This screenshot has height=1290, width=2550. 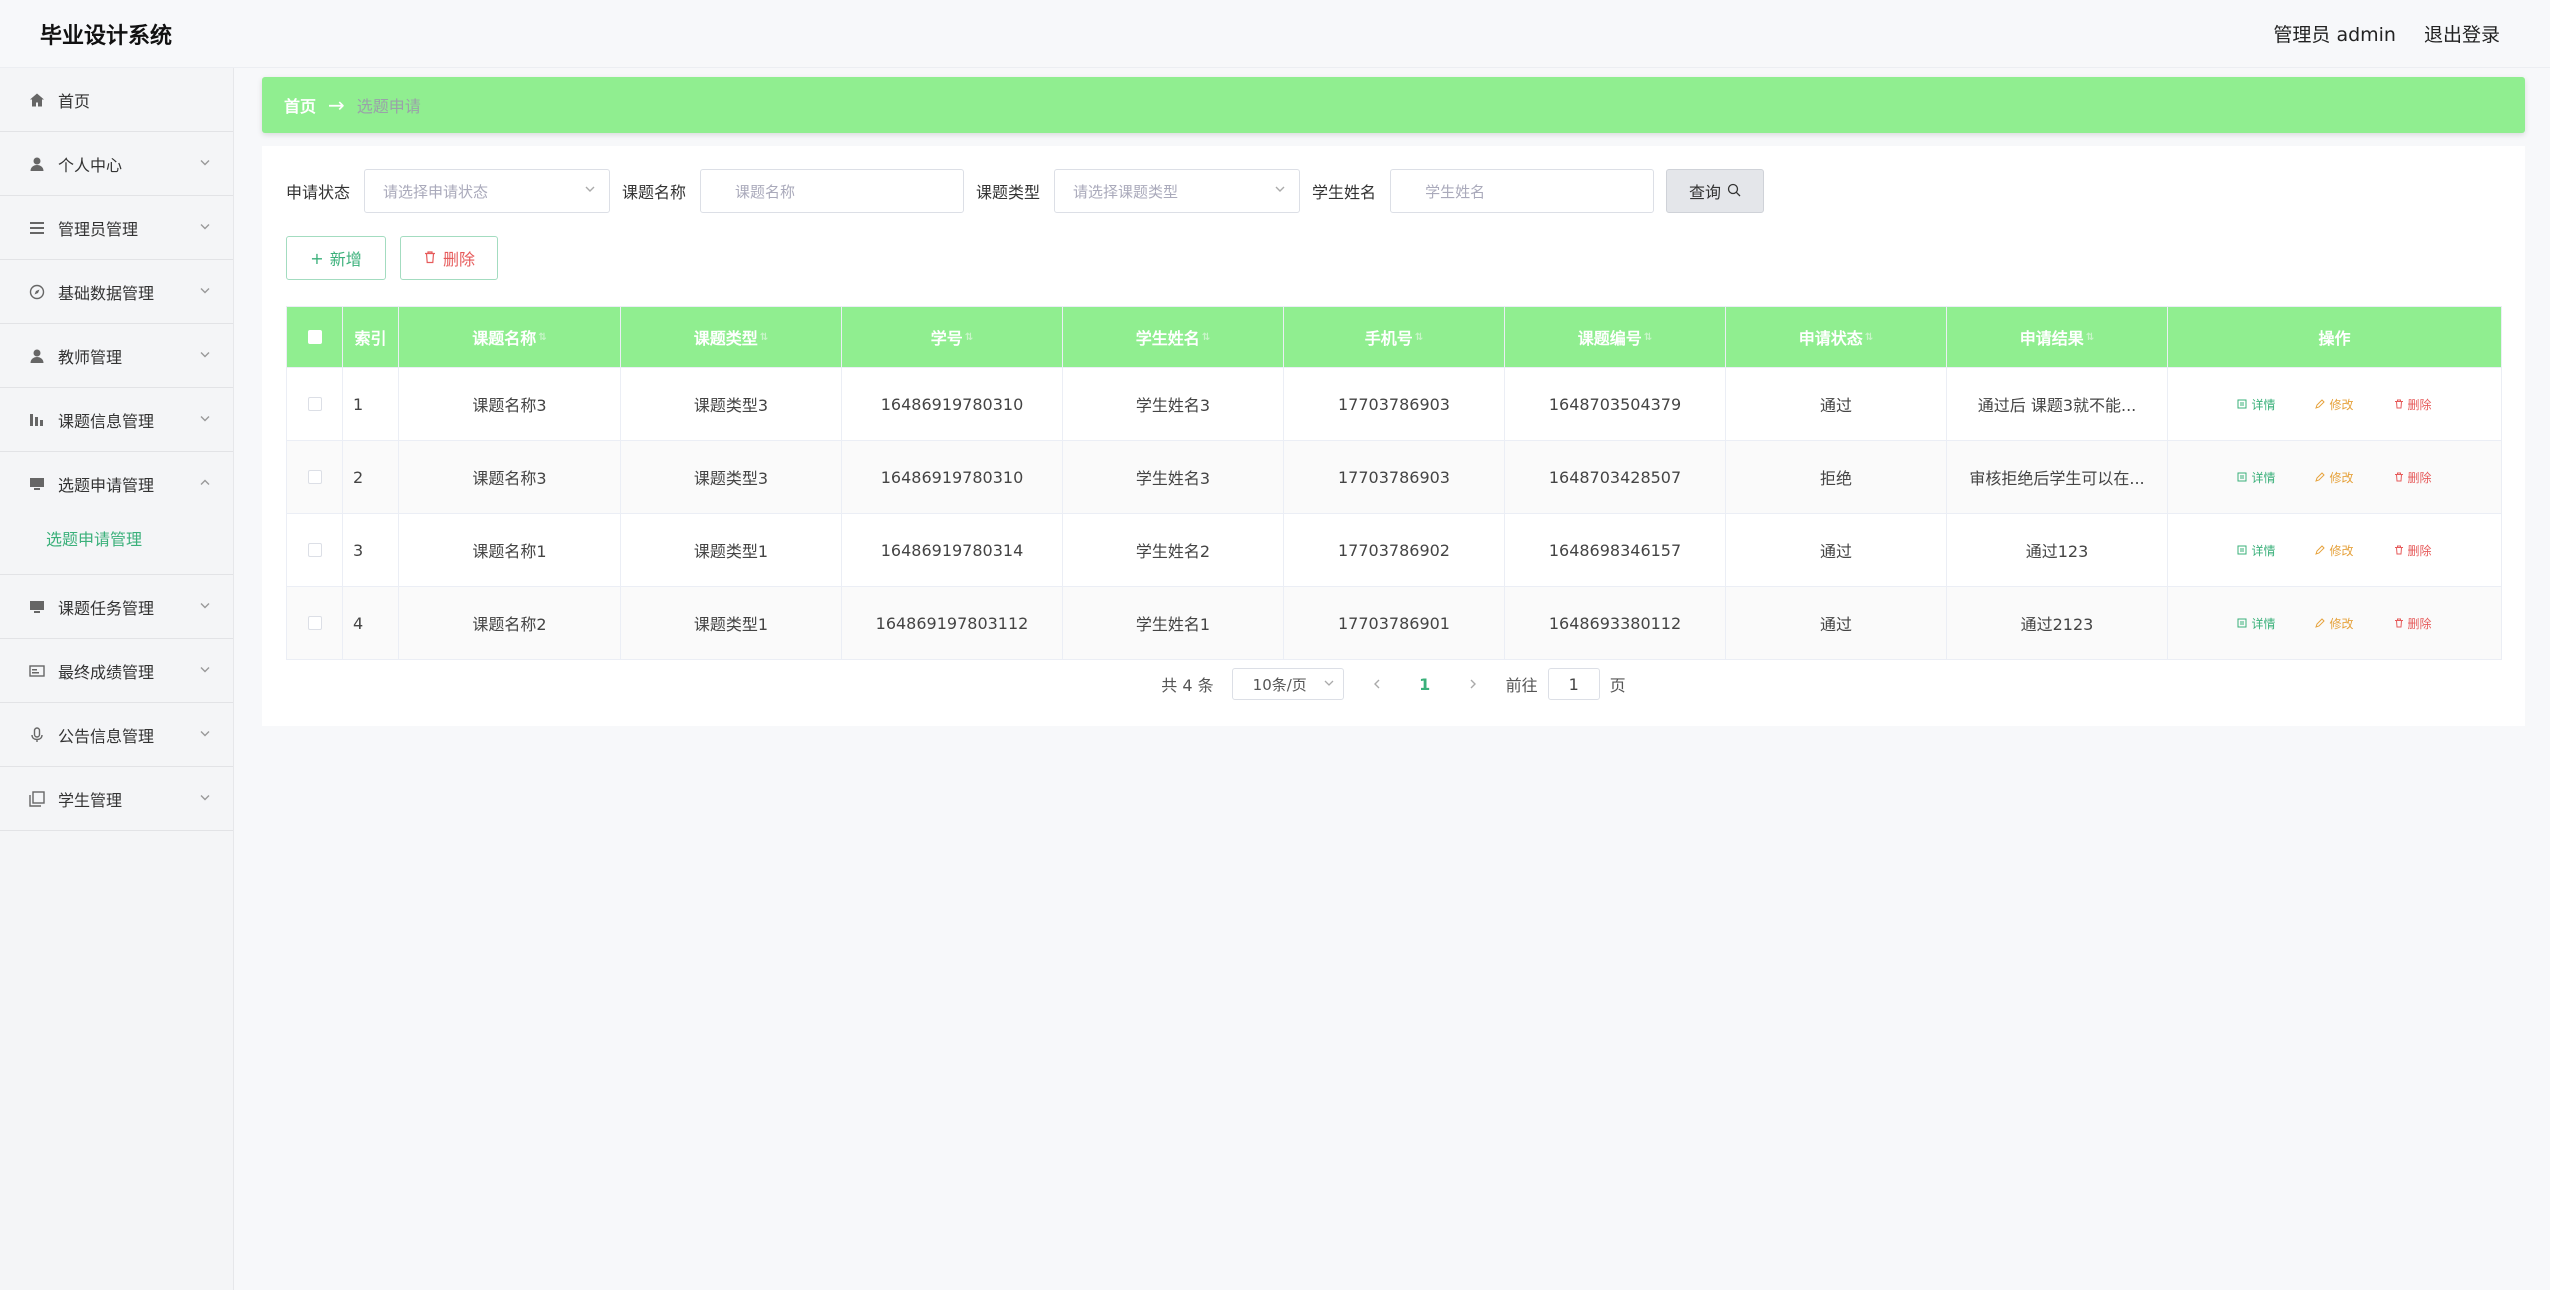 What do you see at coordinates (510, 337) in the screenshot?
I see `header-topic-name: 课题名称 ⇅` at bounding box center [510, 337].